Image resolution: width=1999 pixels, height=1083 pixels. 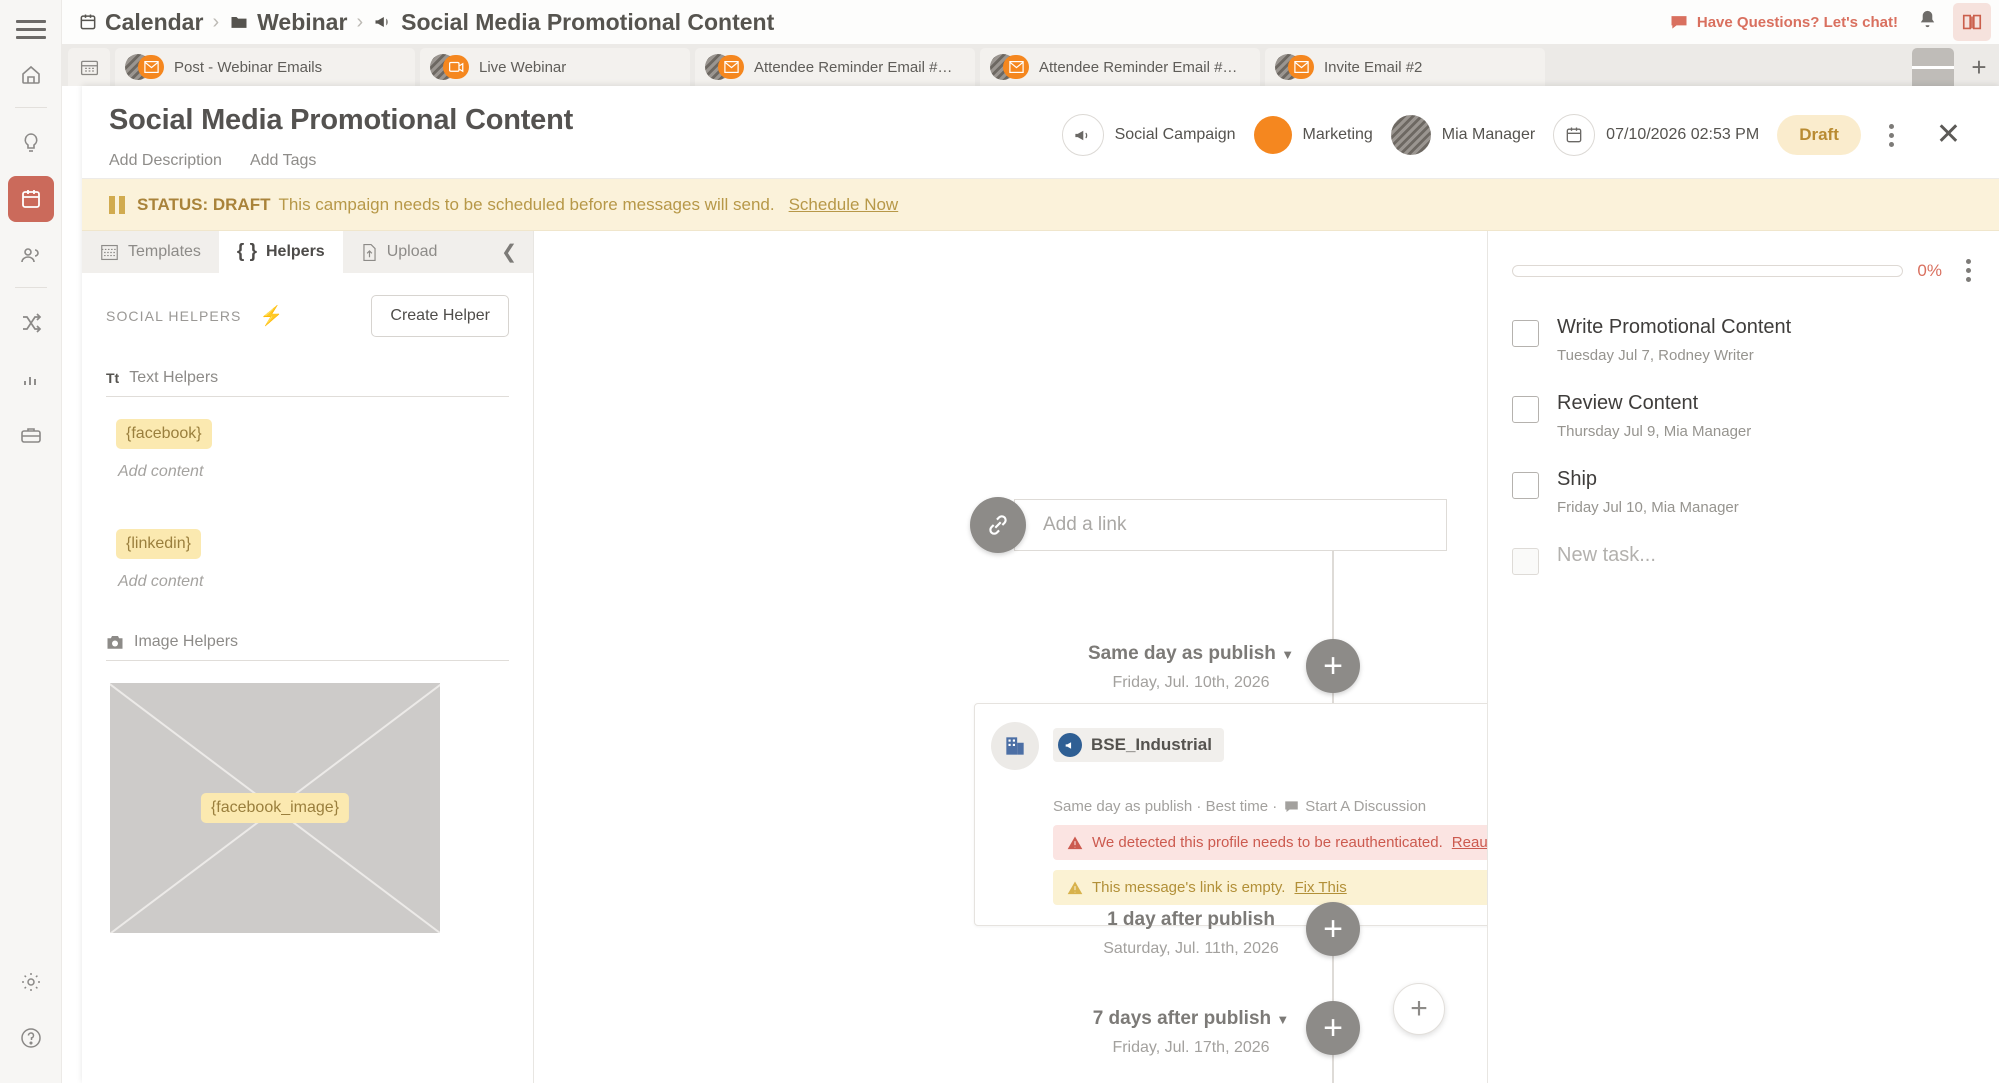 What do you see at coordinates (158, 544) in the screenshot?
I see `helper-token: {linkedin}` at bounding box center [158, 544].